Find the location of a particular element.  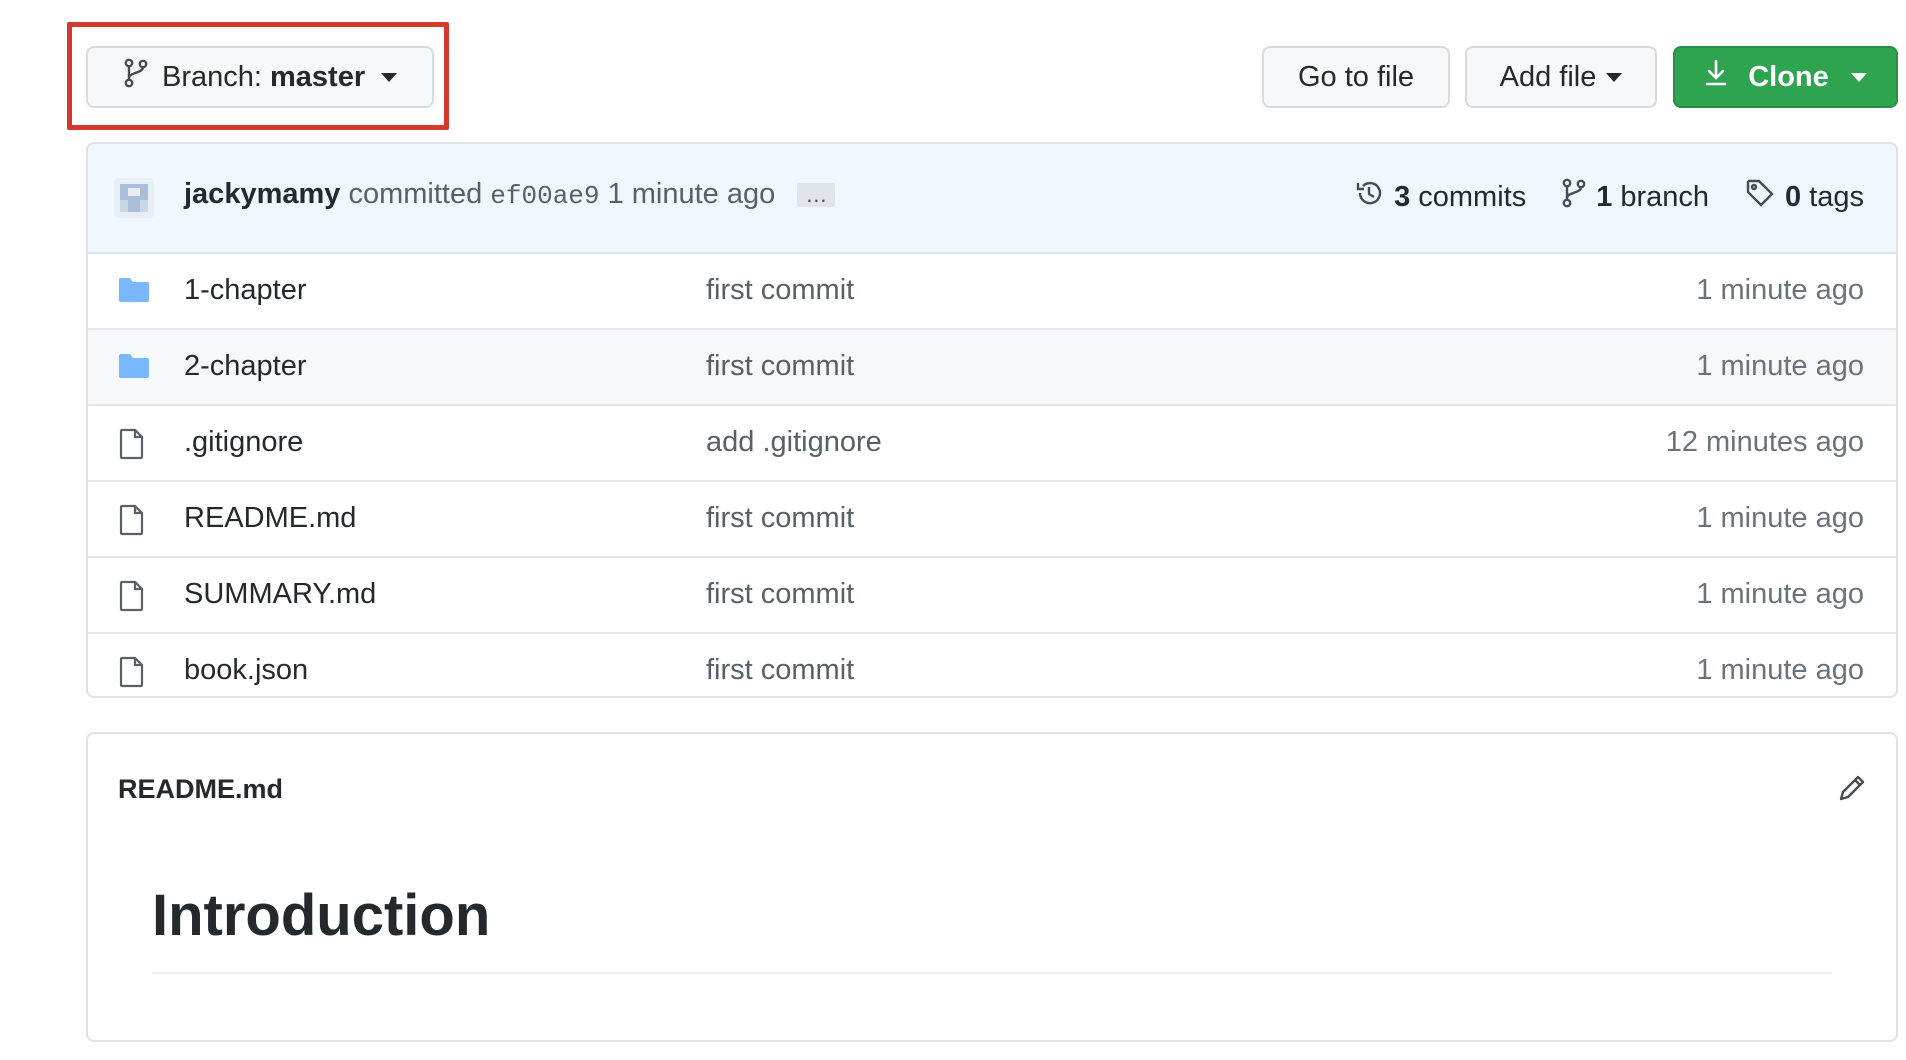

file-row: 1-chapter first commit 1 minute ago is located at coordinates (992, 292).